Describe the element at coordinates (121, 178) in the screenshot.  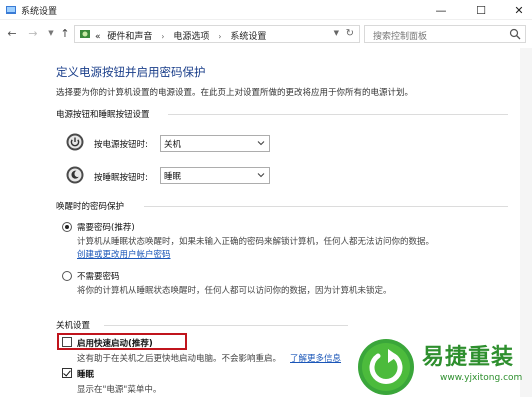
I see `sleep-button-label: 按睡眠按钮时:` at that location.